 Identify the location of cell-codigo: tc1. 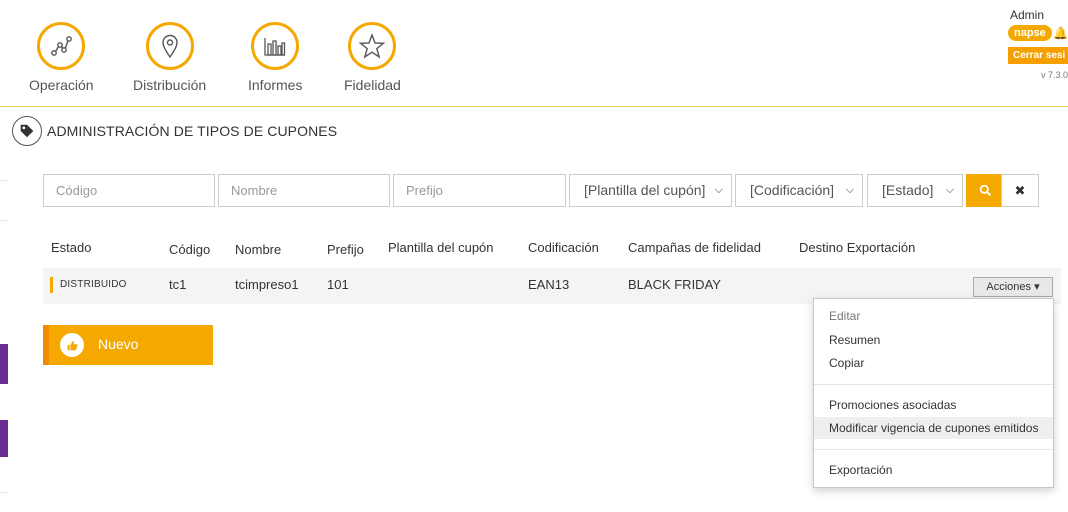
(178, 284).